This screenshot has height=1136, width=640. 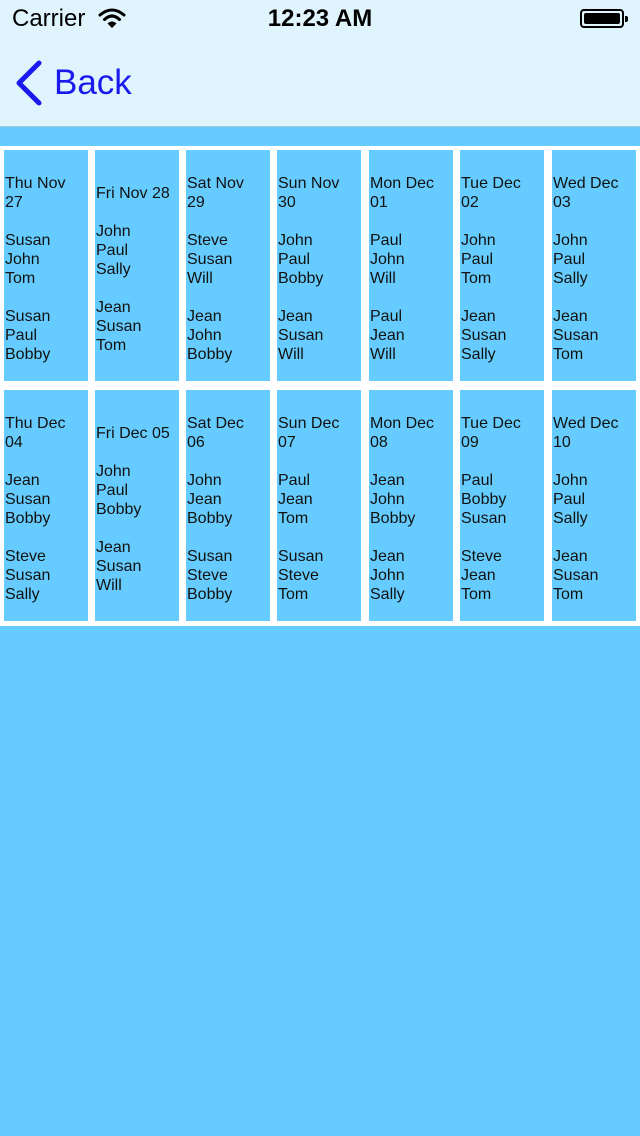 I want to click on name-group: Steve Susan Will, so click(x=228, y=259).